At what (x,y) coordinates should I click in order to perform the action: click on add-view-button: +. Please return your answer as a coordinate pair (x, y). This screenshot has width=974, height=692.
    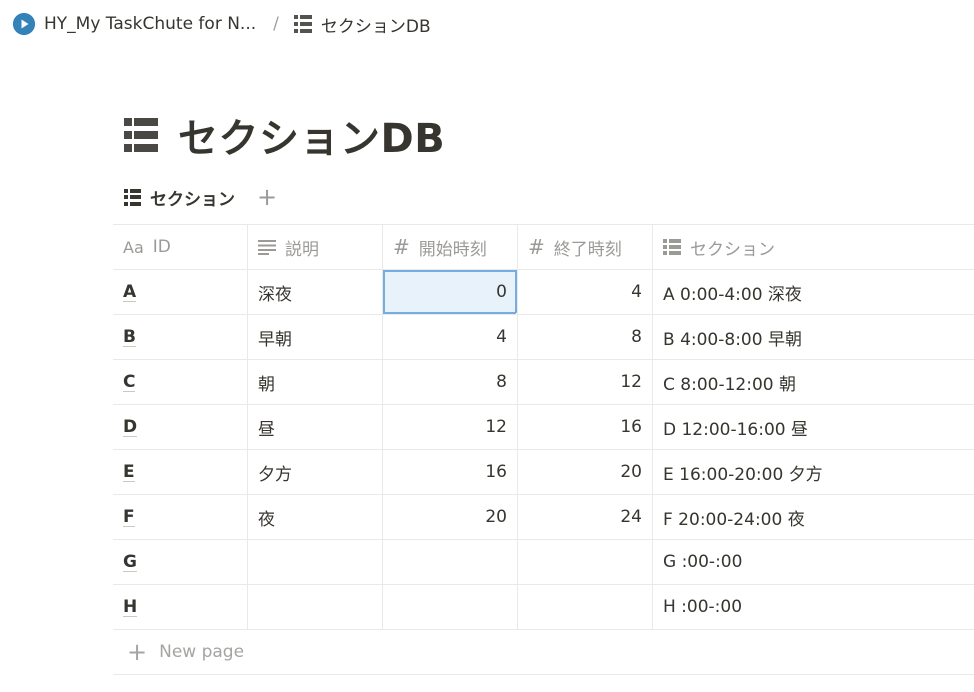
    Looking at the image, I should click on (267, 197).